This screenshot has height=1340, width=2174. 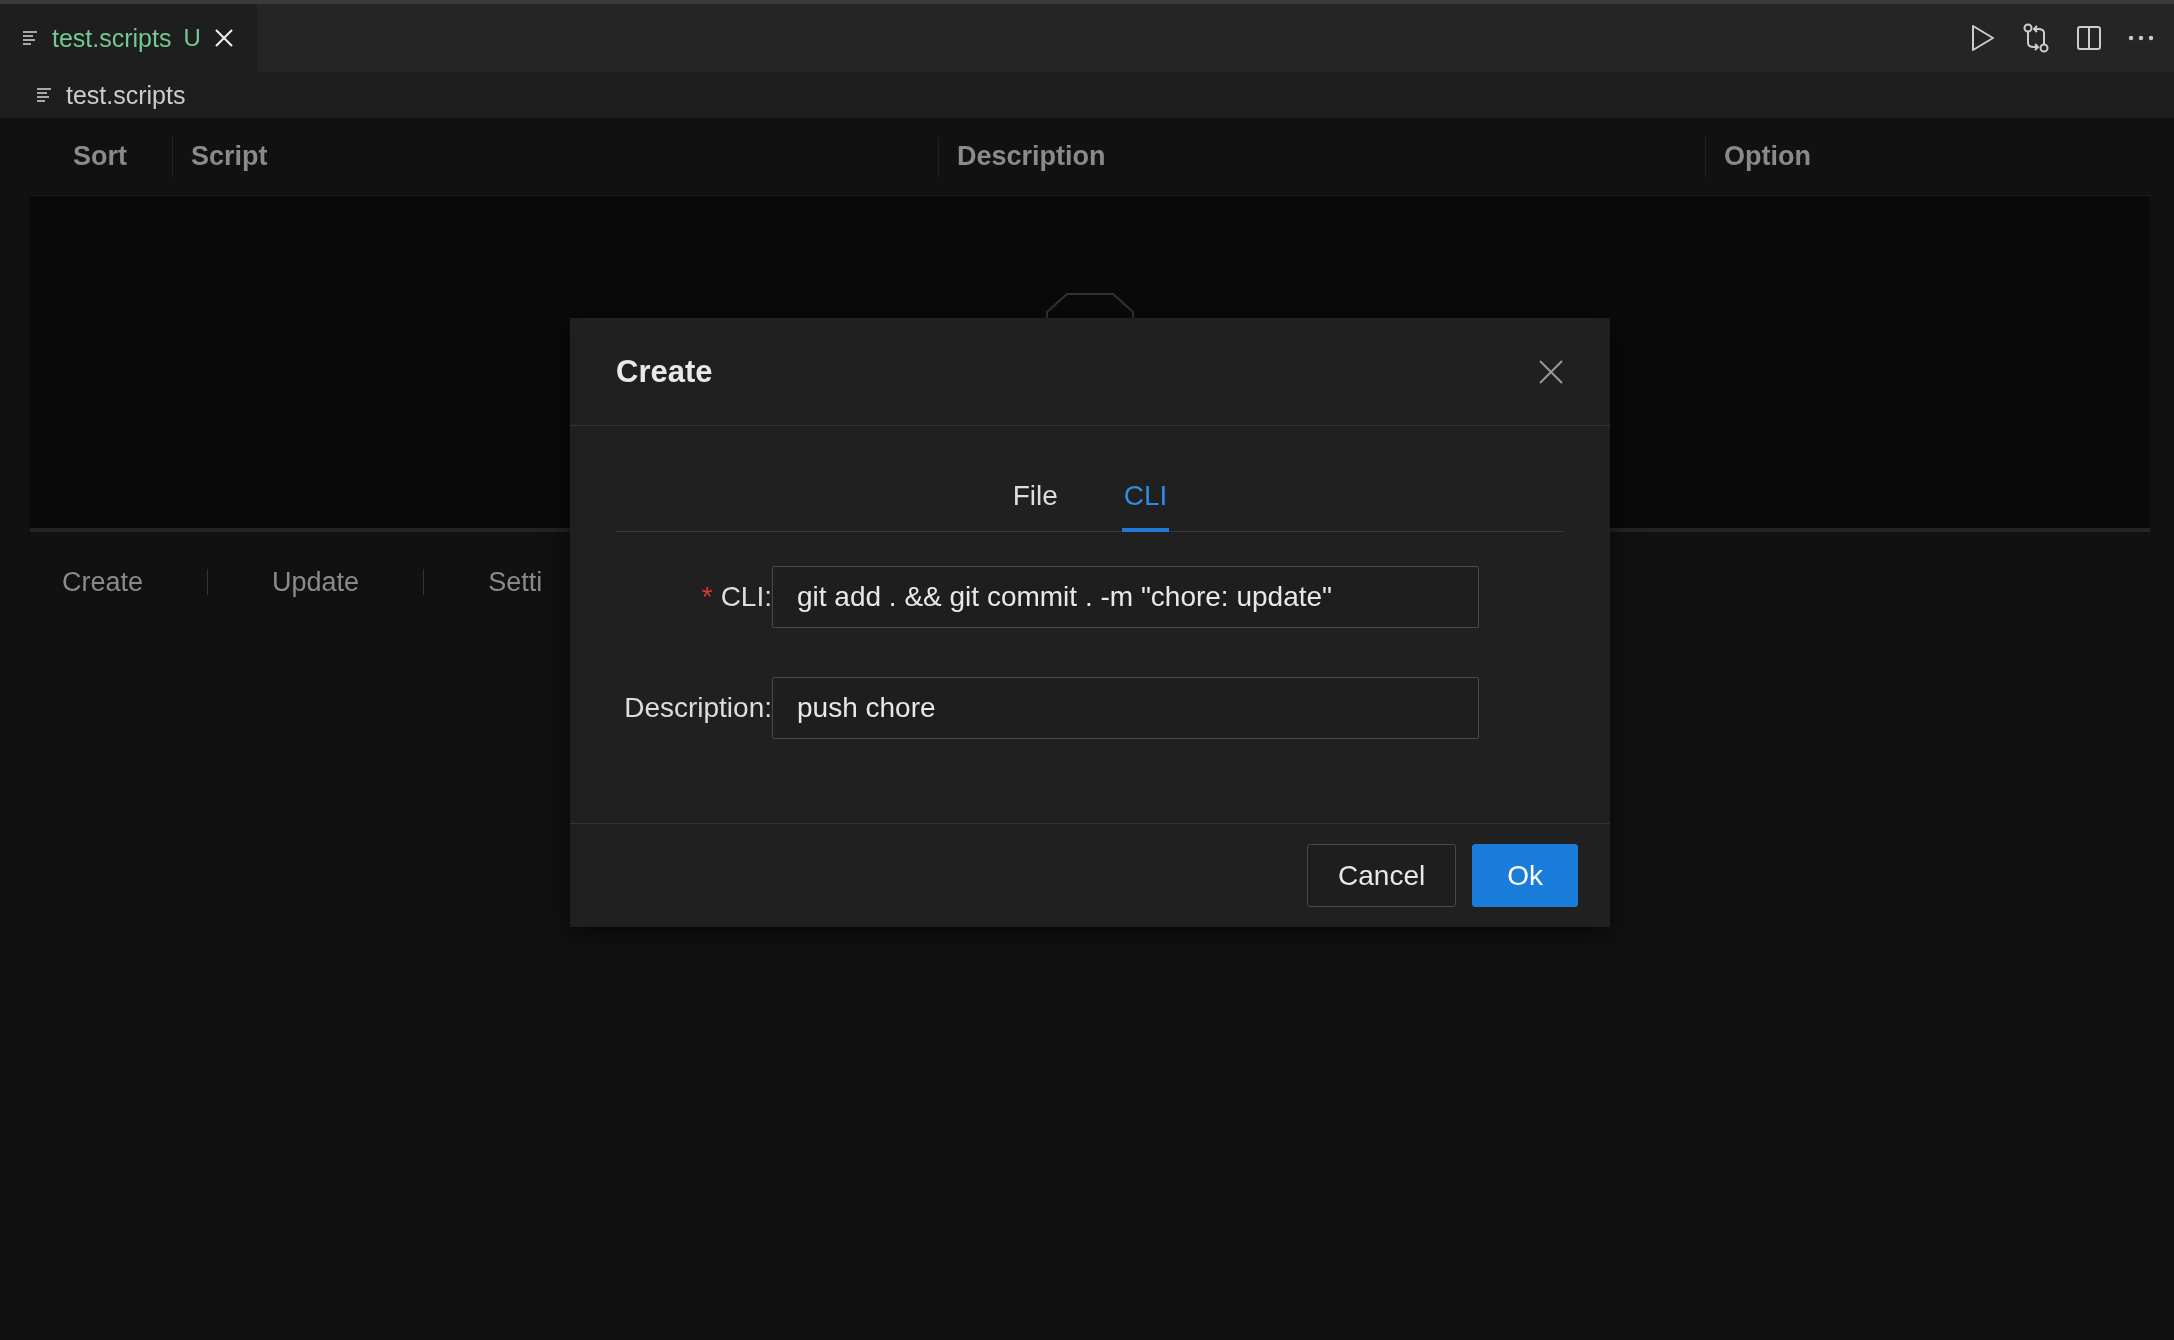 What do you see at coordinates (2089, 38) in the screenshot?
I see `split-editor-icon` at bounding box center [2089, 38].